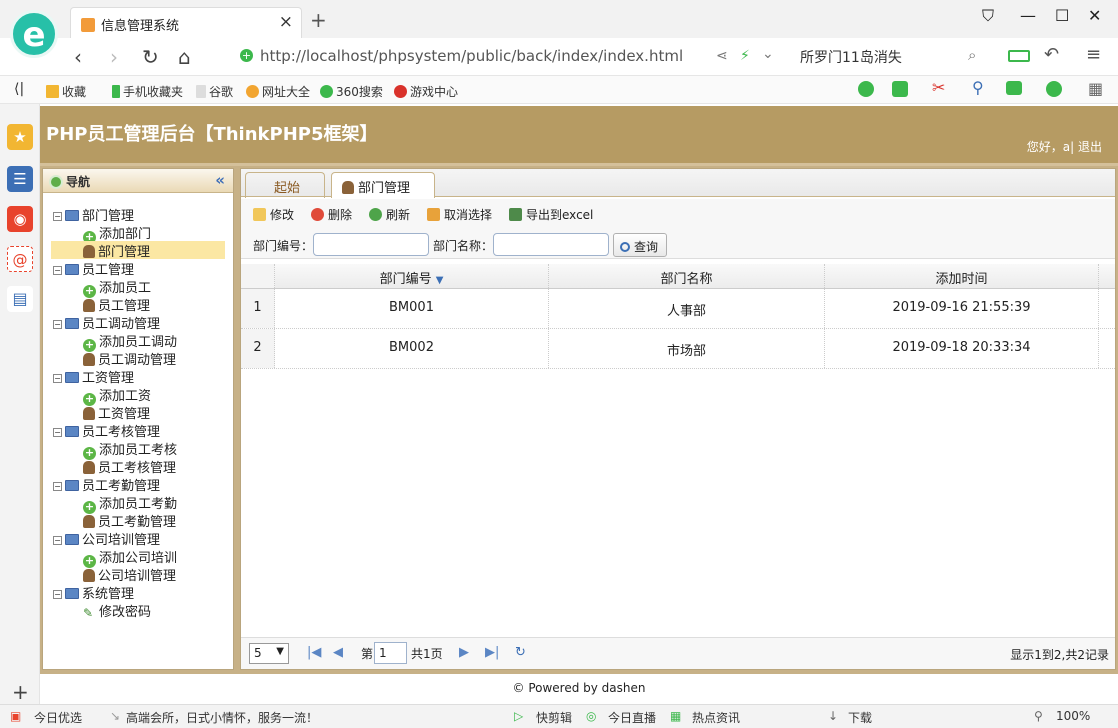 This screenshot has height=728, width=1118. I want to click on bookmark-google: 谷歌, so click(214, 91).